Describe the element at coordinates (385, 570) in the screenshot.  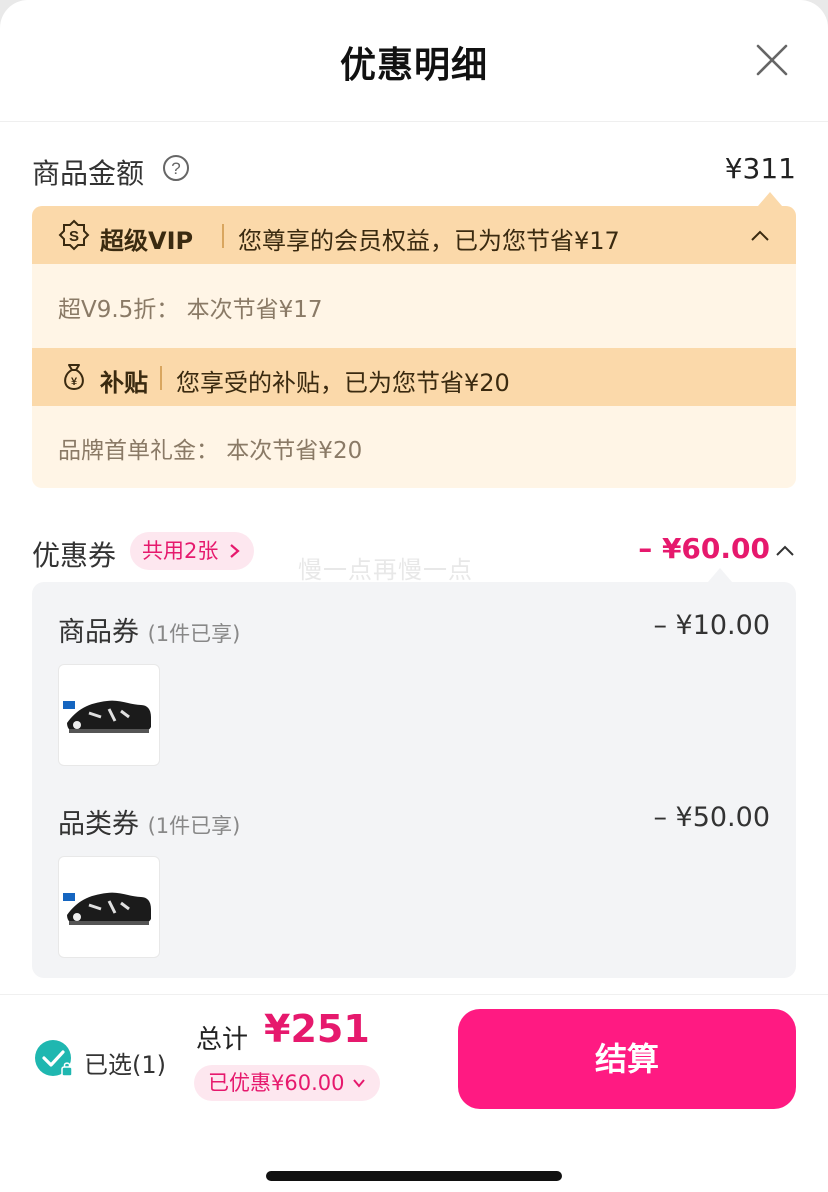
I see `watermark-text: 慢一点再慢一点` at that location.